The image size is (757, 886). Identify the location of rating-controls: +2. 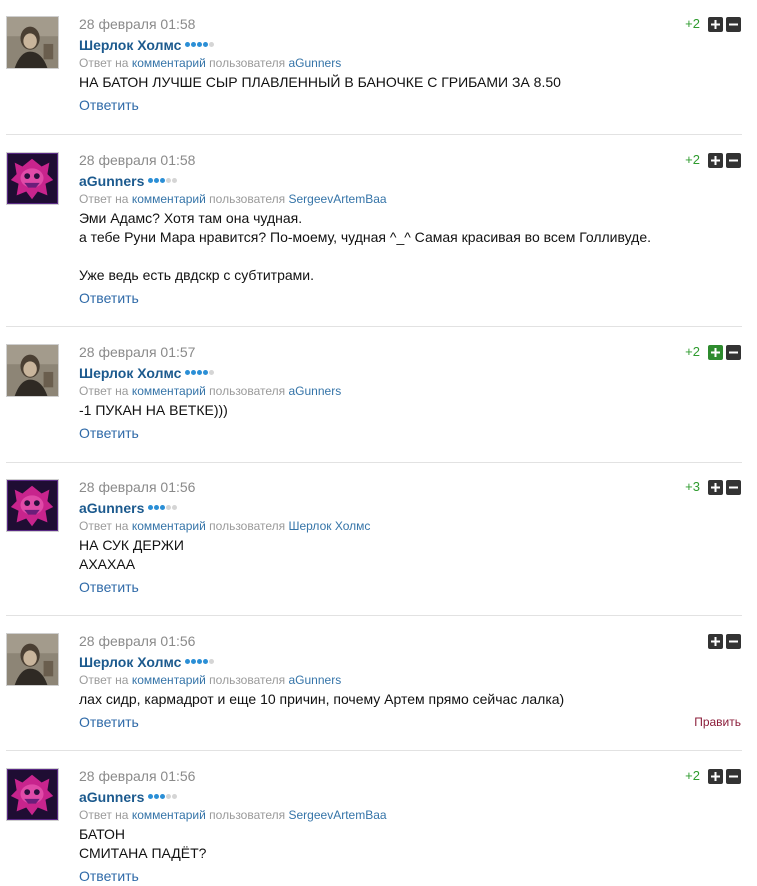
(713, 24).